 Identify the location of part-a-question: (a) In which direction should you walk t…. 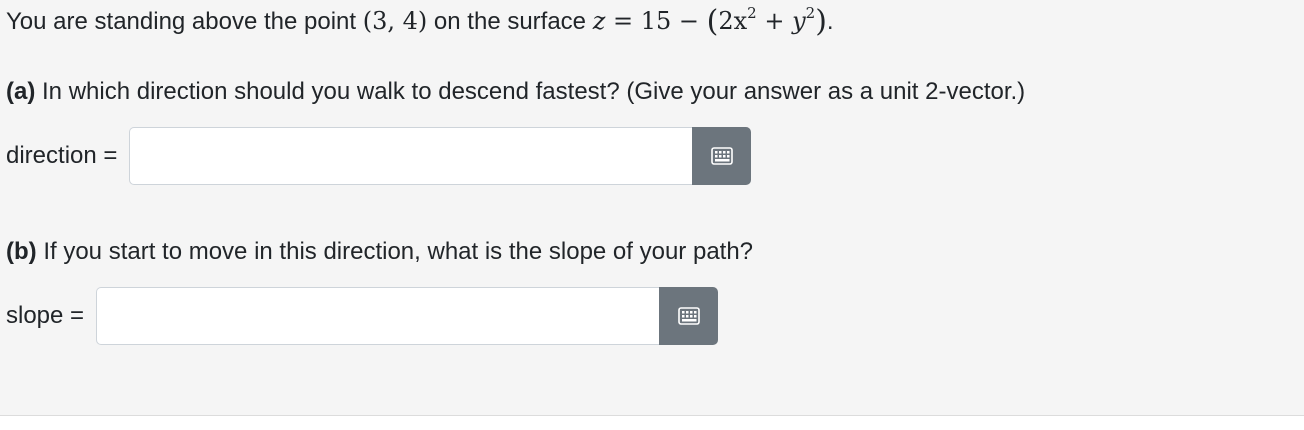
(515, 92).